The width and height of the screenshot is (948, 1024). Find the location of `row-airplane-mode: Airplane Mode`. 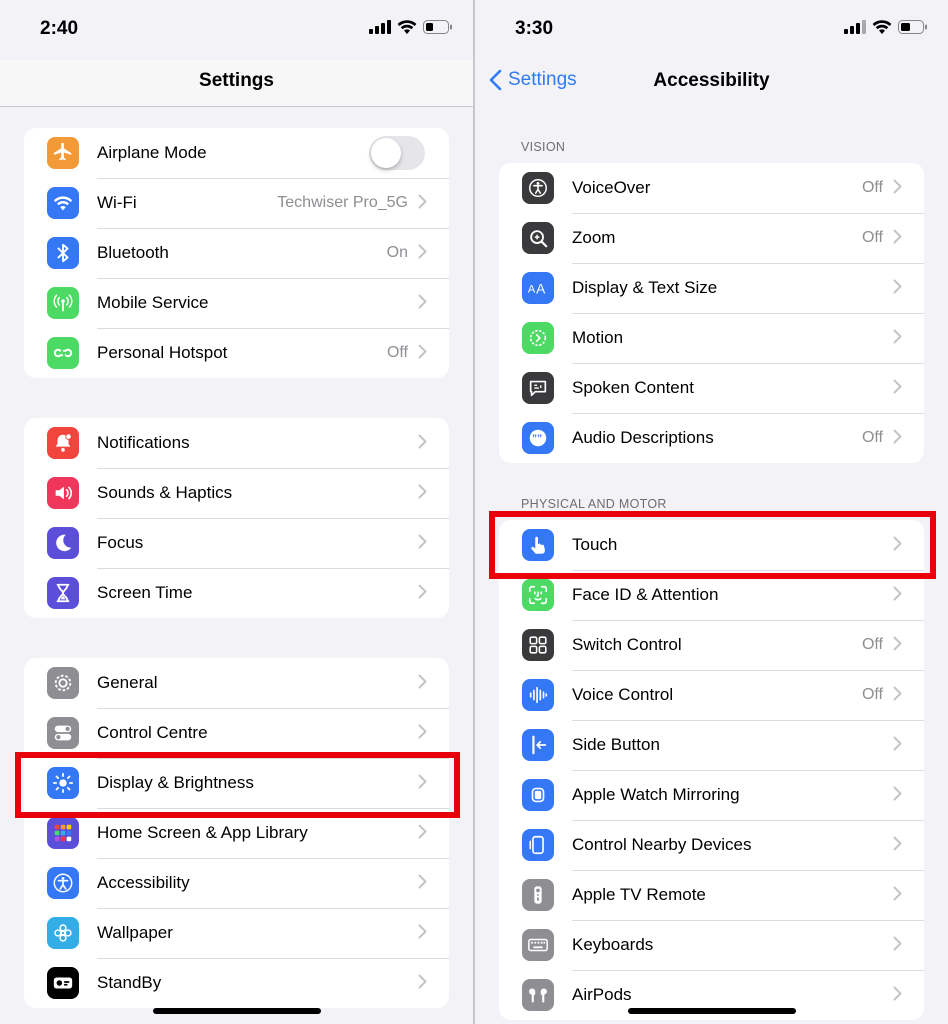

row-airplane-mode: Airplane Mode is located at coordinates (236, 153).